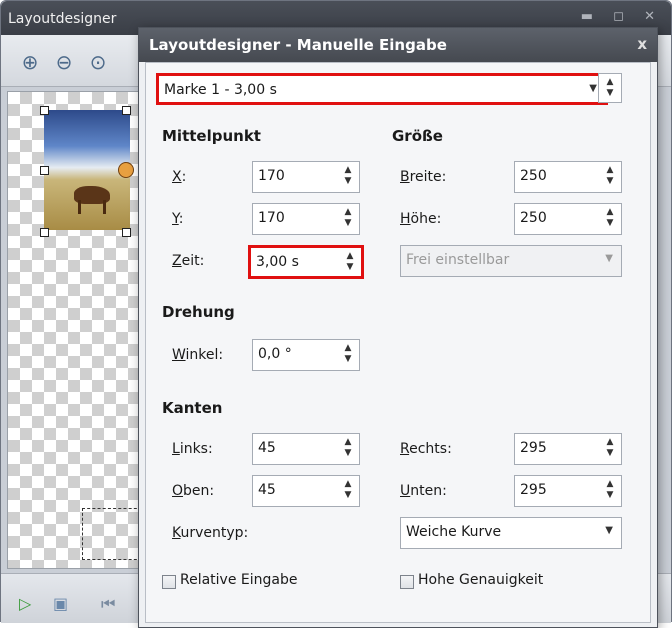 This screenshot has height=628, width=672. What do you see at coordinates (44, 110) in the screenshot?
I see `resize-handle-tl` at bounding box center [44, 110].